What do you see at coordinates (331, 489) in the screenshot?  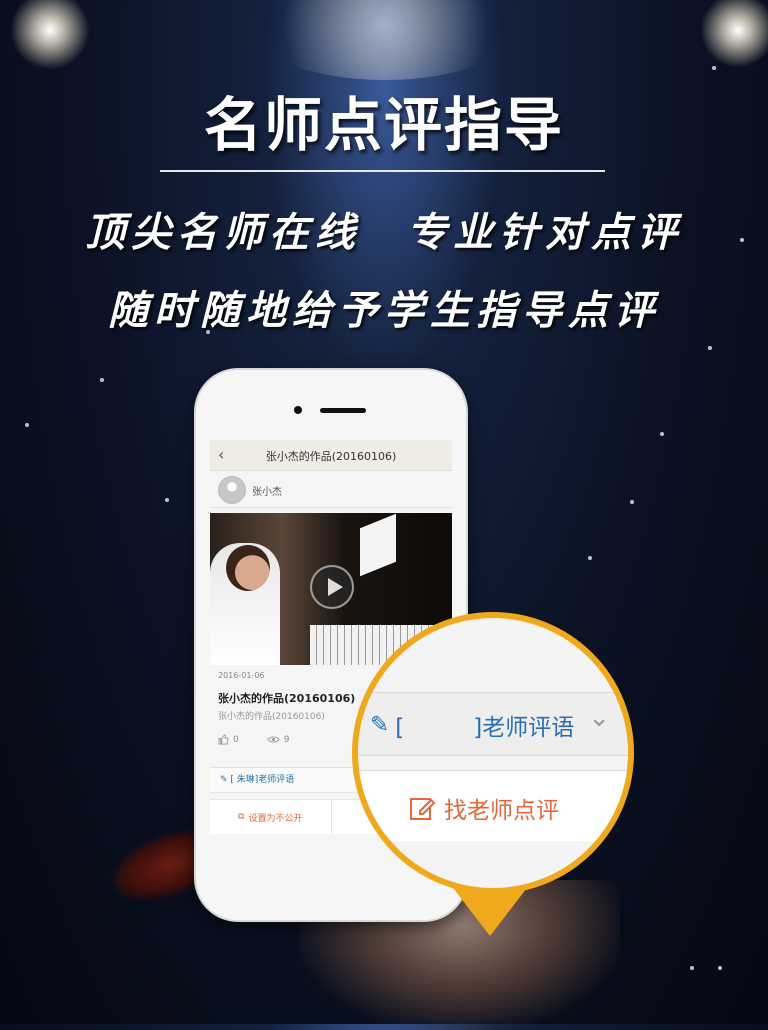 I see `user-row: 张小杰` at bounding box center [331, 489].